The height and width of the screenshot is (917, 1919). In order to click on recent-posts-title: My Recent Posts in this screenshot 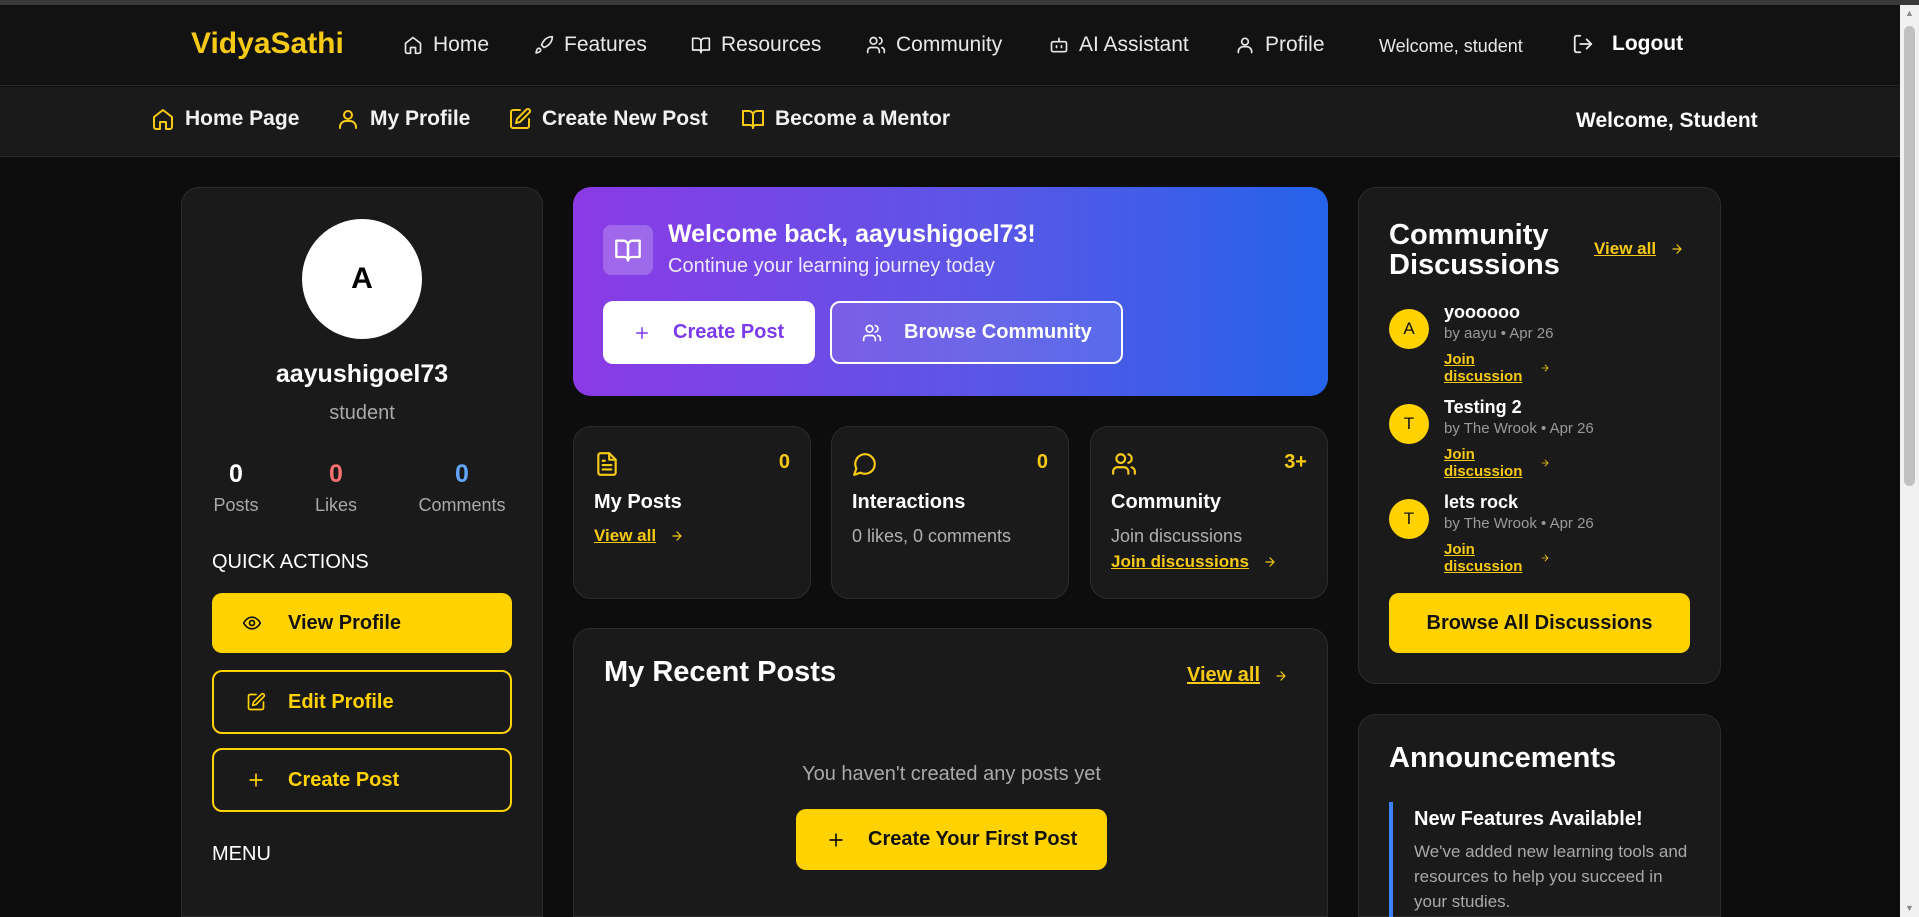, I will do `click(720, 672)`.